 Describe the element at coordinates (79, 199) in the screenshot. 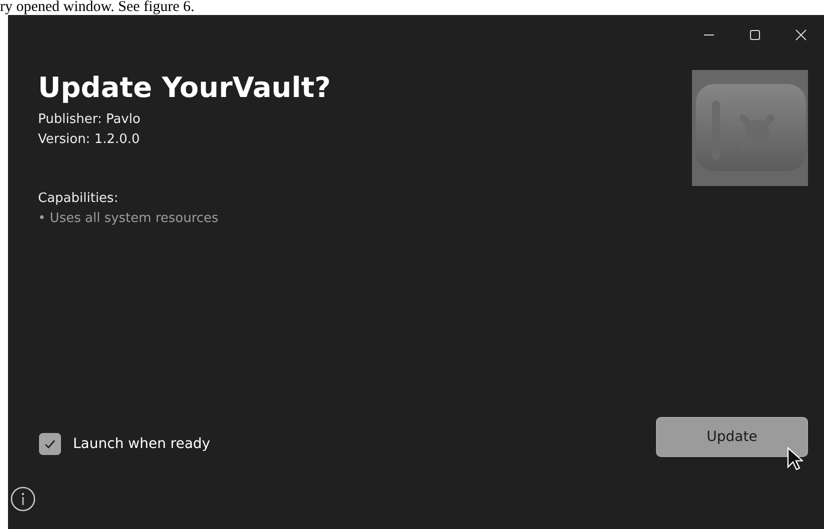

I see `capabilities-heading: Capabilities:` at that location.